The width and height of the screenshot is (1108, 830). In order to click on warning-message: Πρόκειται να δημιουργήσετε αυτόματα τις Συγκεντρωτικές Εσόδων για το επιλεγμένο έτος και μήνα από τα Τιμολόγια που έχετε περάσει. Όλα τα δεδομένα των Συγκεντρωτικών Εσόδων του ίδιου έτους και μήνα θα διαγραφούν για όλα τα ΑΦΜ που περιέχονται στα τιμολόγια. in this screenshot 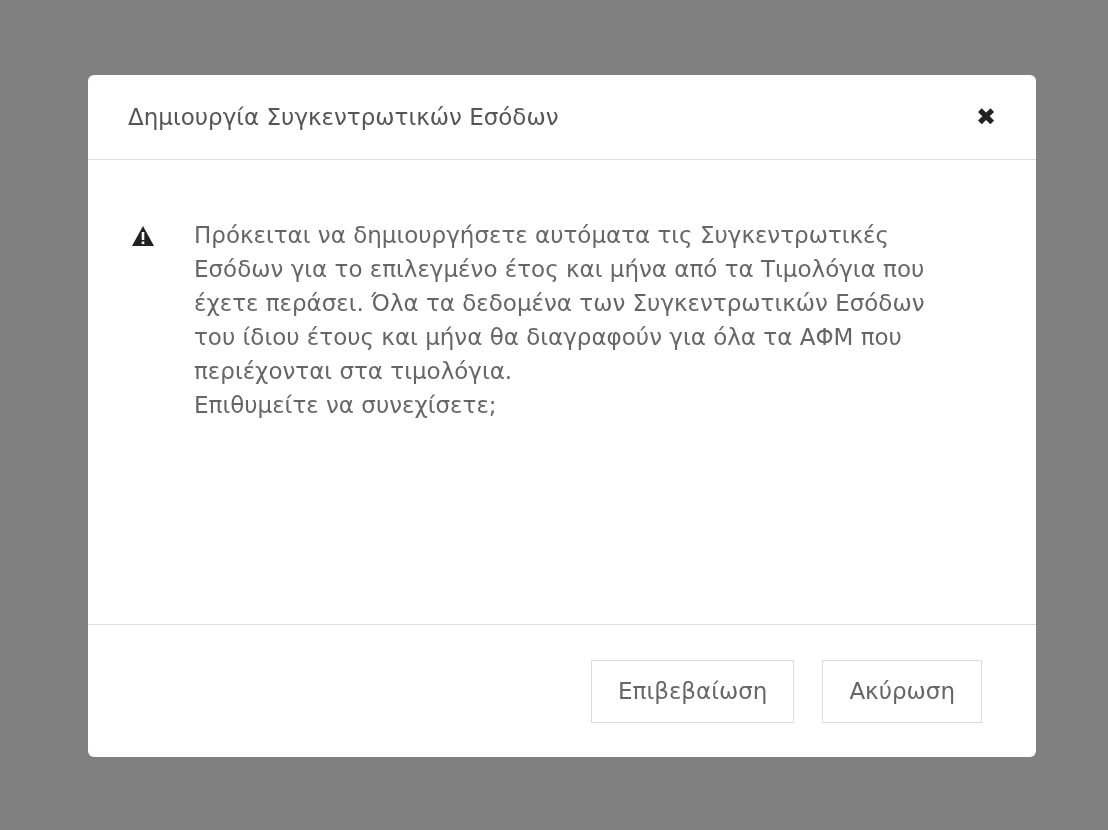, I will do `click(560, 303)`.